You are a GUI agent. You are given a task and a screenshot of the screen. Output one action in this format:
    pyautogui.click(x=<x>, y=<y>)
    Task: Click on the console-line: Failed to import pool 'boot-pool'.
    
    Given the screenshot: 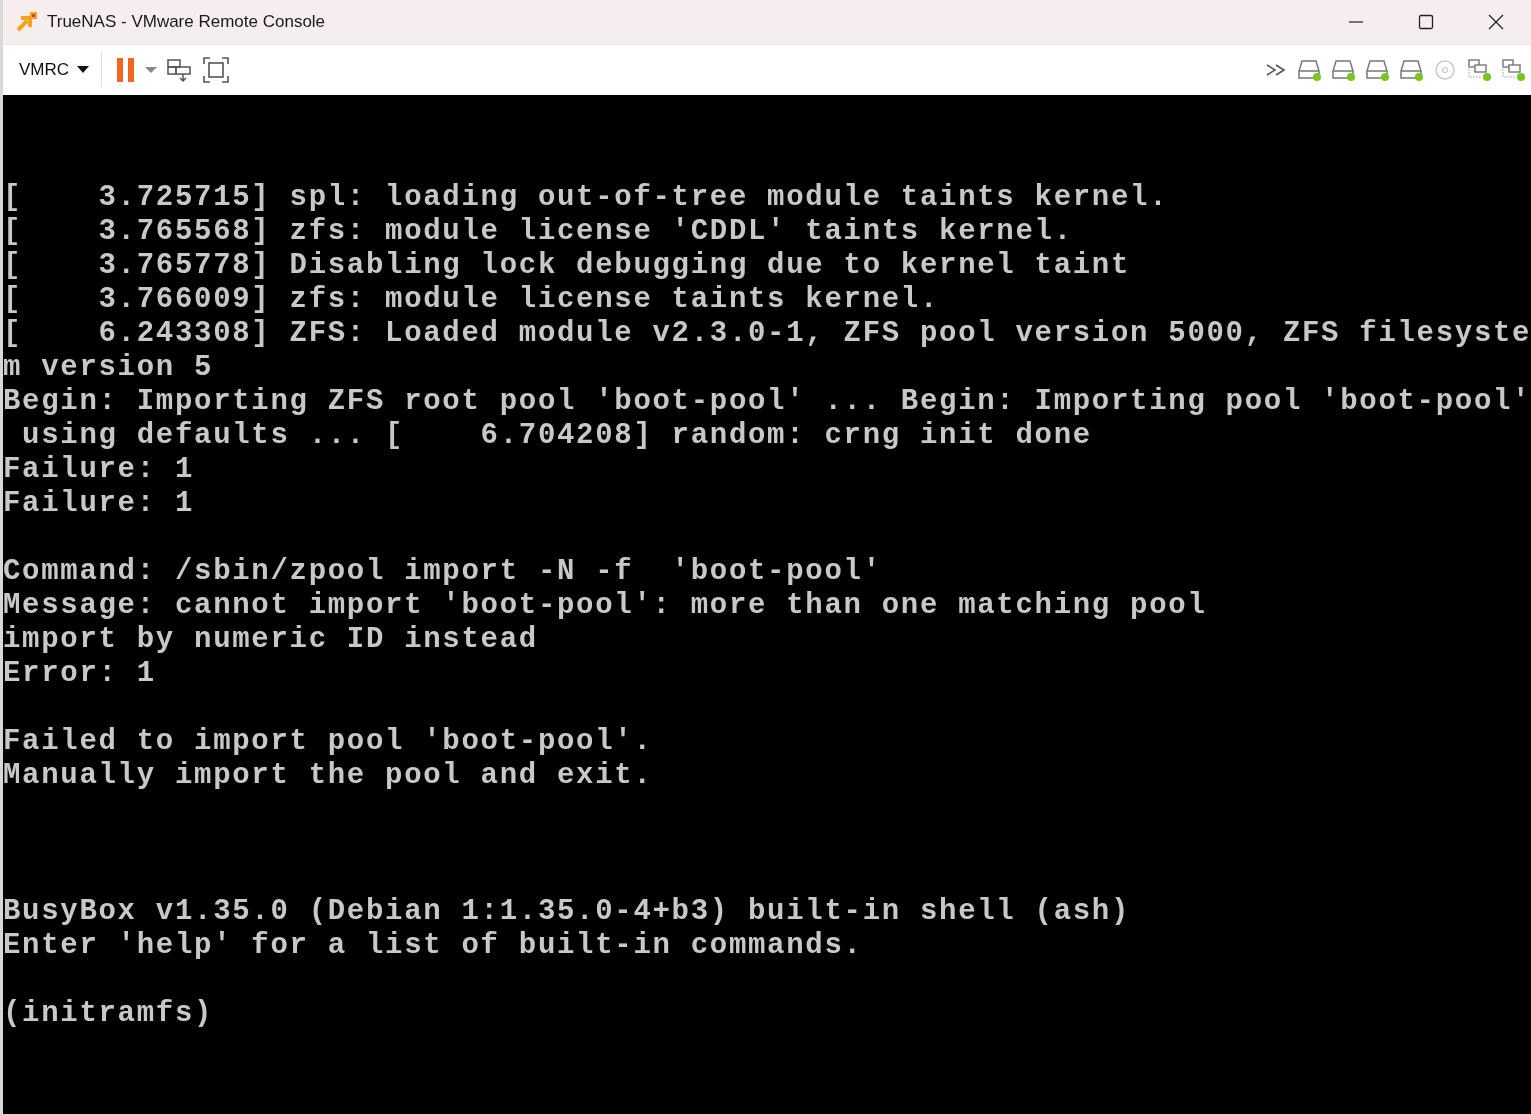 What is the action you would take?
    pyautogui.click(x=328, y=742)
    